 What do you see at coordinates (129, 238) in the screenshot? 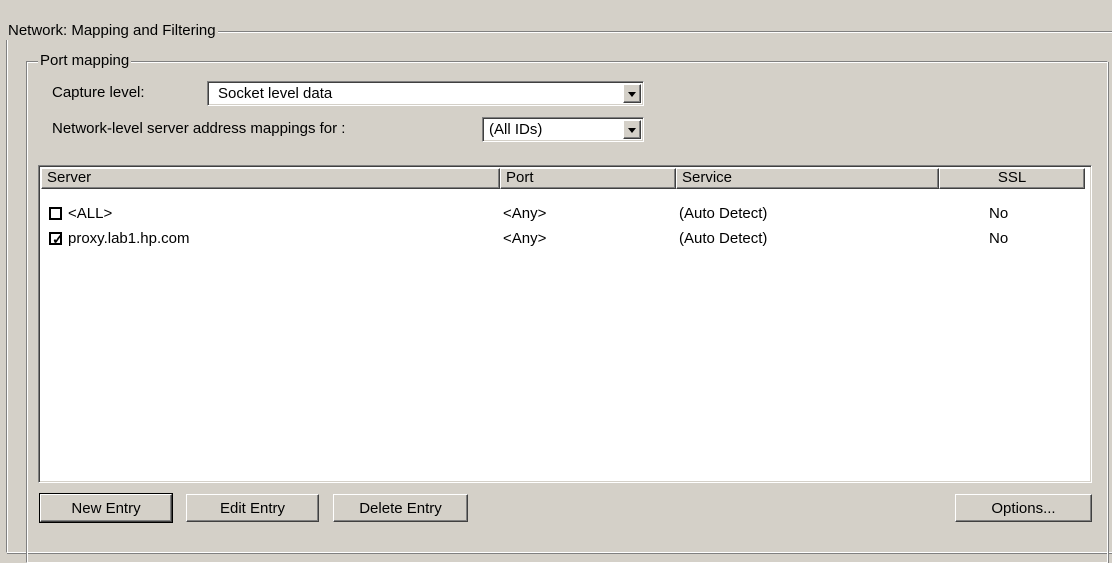
I see `row-server: proxy.lab1.hp.com` at bounding box center [129, 238].